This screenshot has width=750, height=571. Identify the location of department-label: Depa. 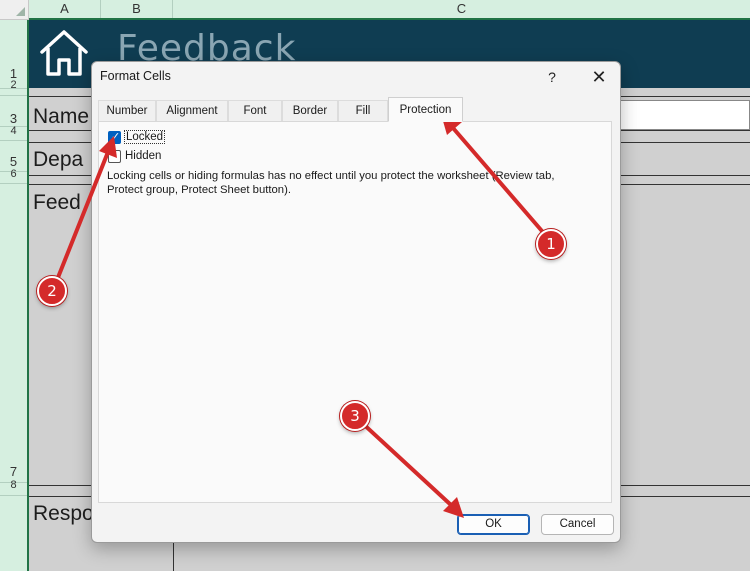
(58, 159).